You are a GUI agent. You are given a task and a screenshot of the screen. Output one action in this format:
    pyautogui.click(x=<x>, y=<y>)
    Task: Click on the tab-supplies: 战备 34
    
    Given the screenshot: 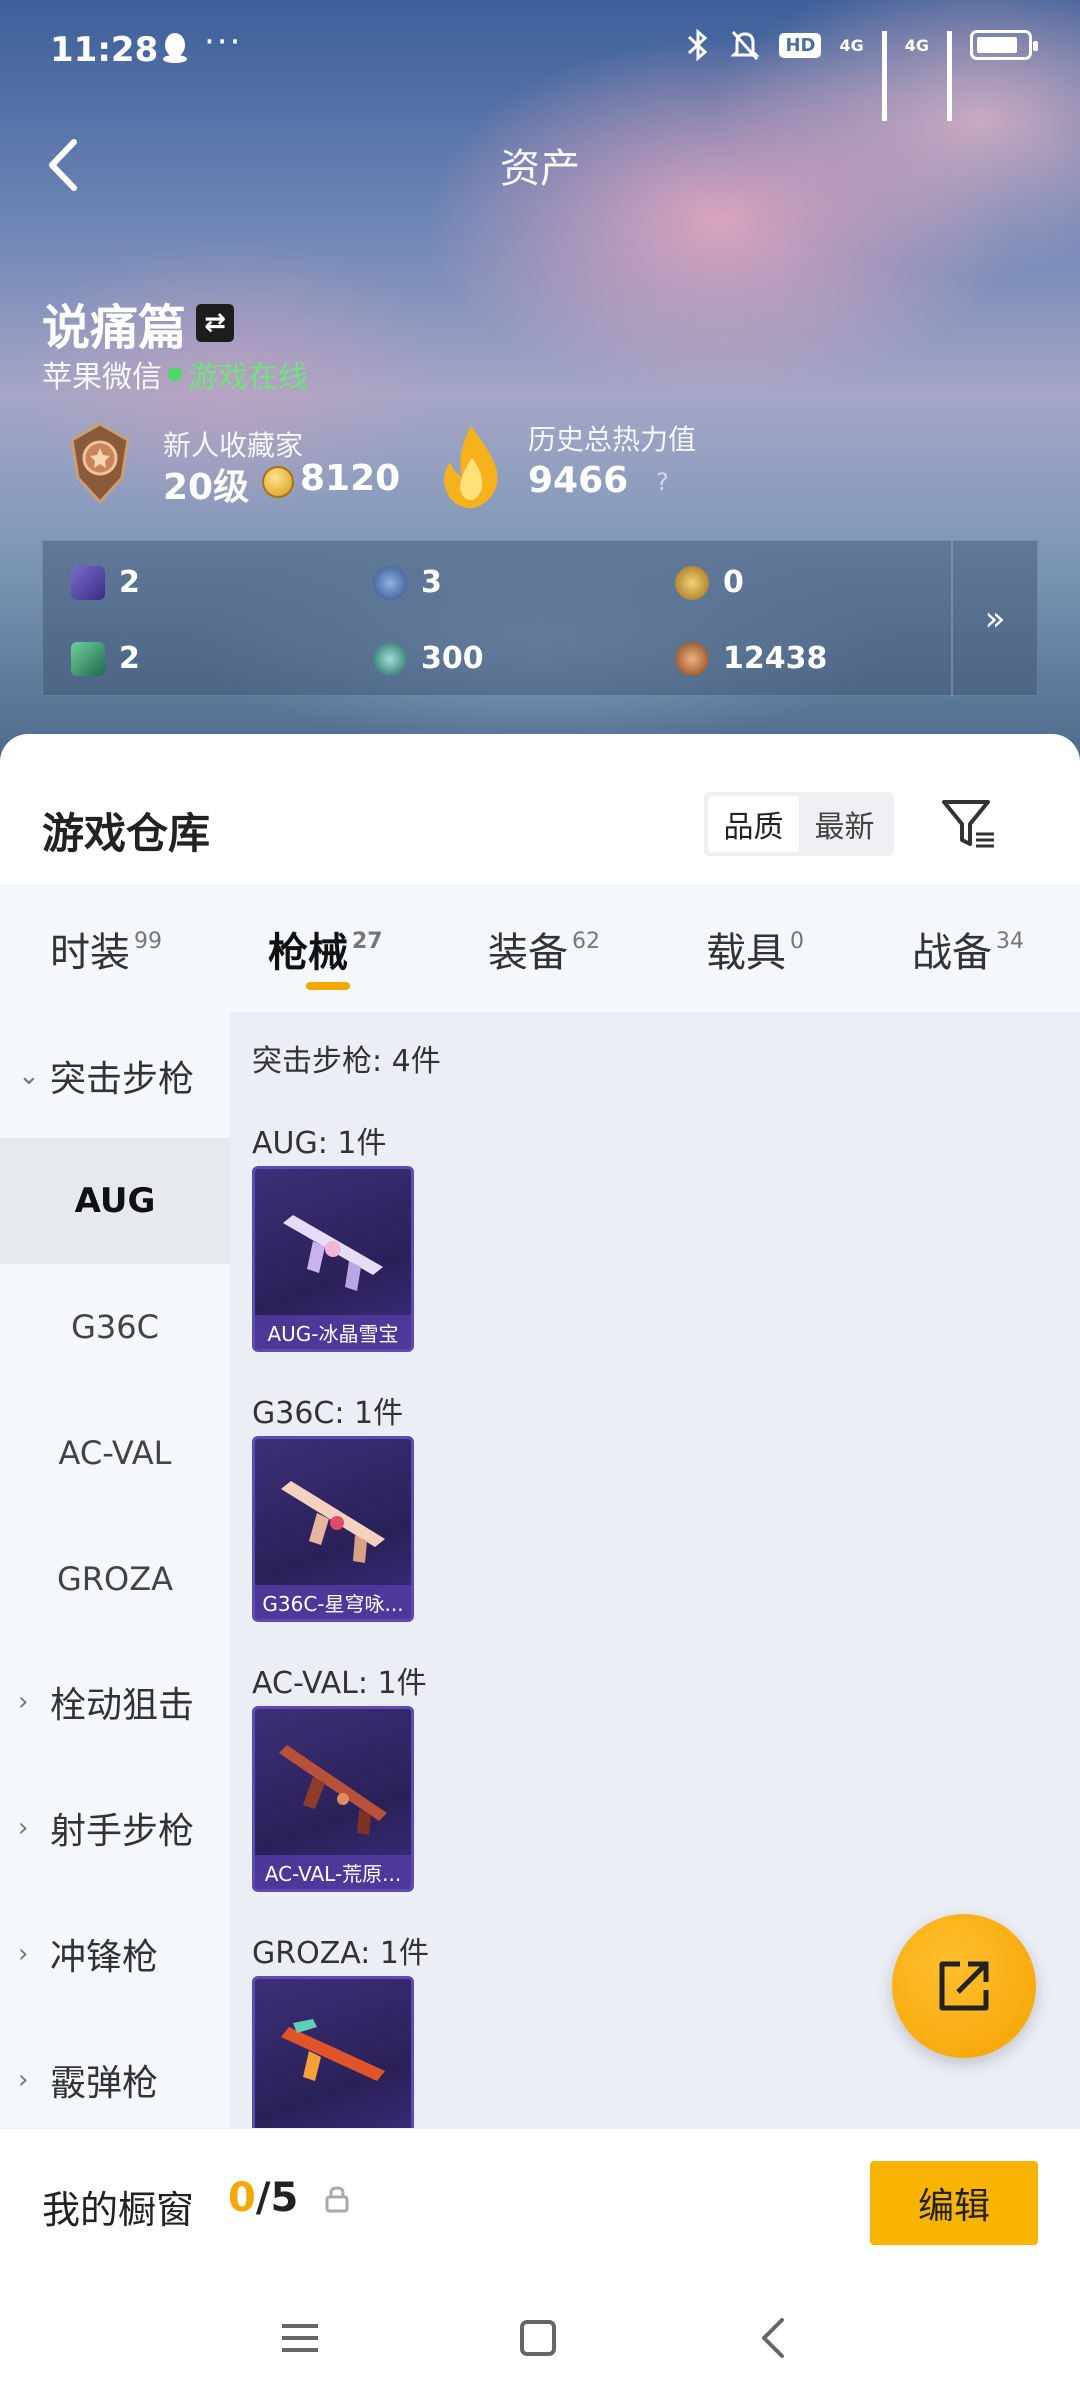 What is the action you would take?
    pyautogui.click(x=968, y=949)
    